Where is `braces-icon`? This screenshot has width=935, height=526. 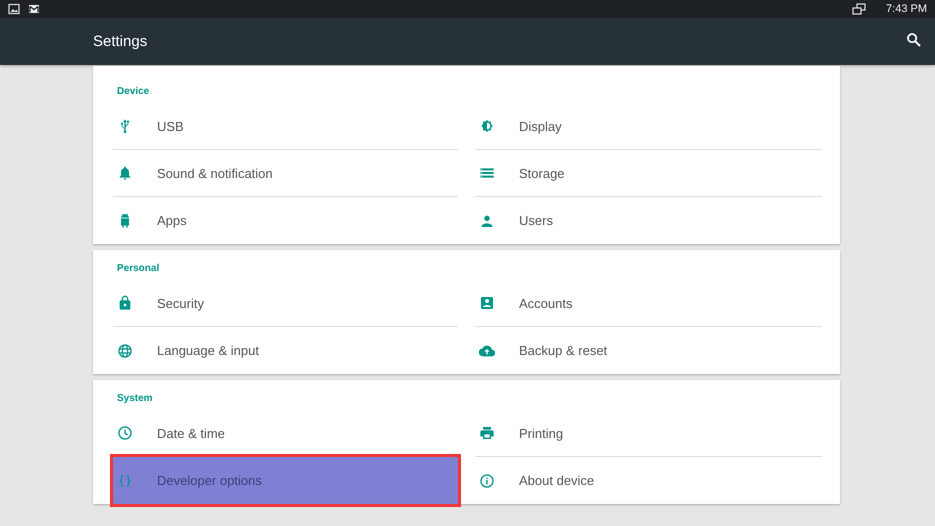
braces-icon is located at coordinates (125, 480).